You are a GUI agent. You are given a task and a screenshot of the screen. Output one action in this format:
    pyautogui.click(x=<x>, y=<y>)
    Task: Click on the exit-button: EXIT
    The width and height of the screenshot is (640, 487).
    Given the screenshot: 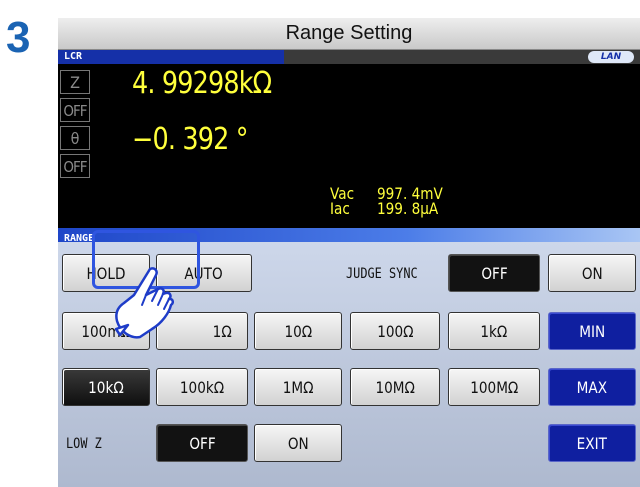 What is the action you would take?
    pyautogui.click(x=592, y=443)
    